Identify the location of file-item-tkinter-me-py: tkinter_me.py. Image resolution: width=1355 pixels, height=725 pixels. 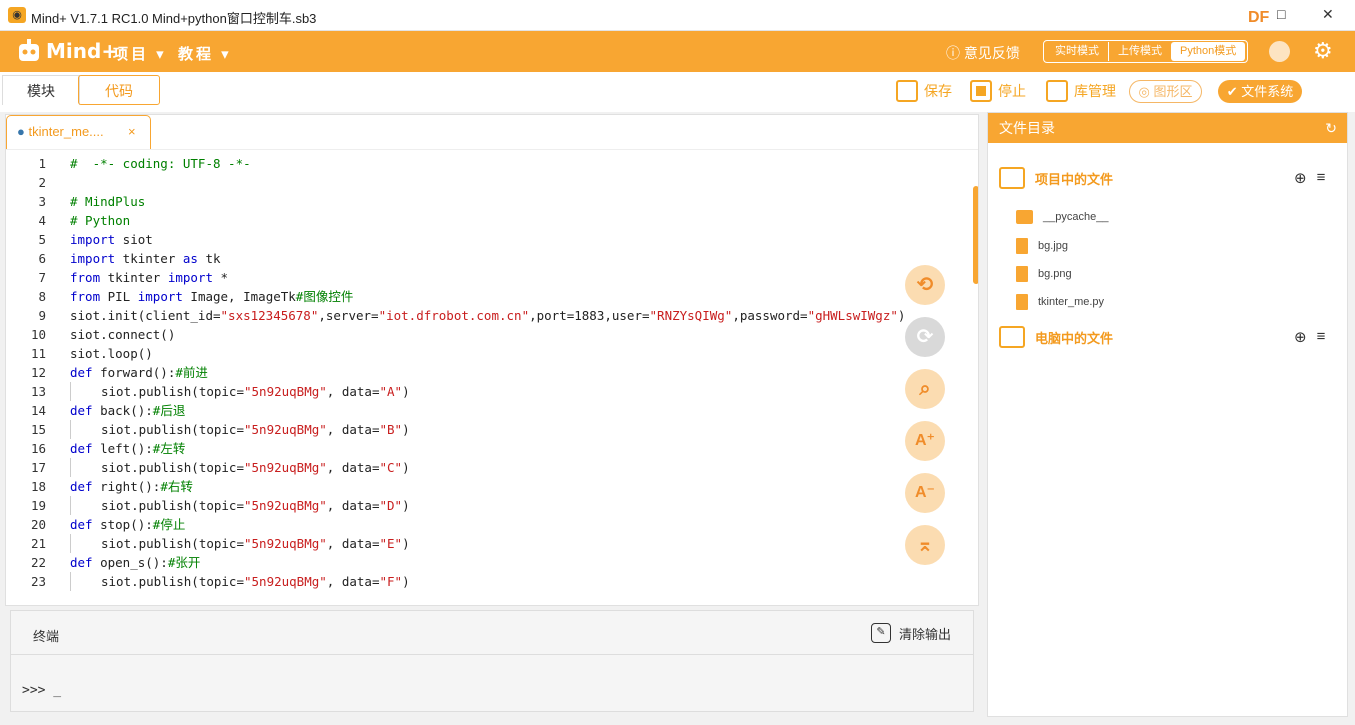
(1060, 302).